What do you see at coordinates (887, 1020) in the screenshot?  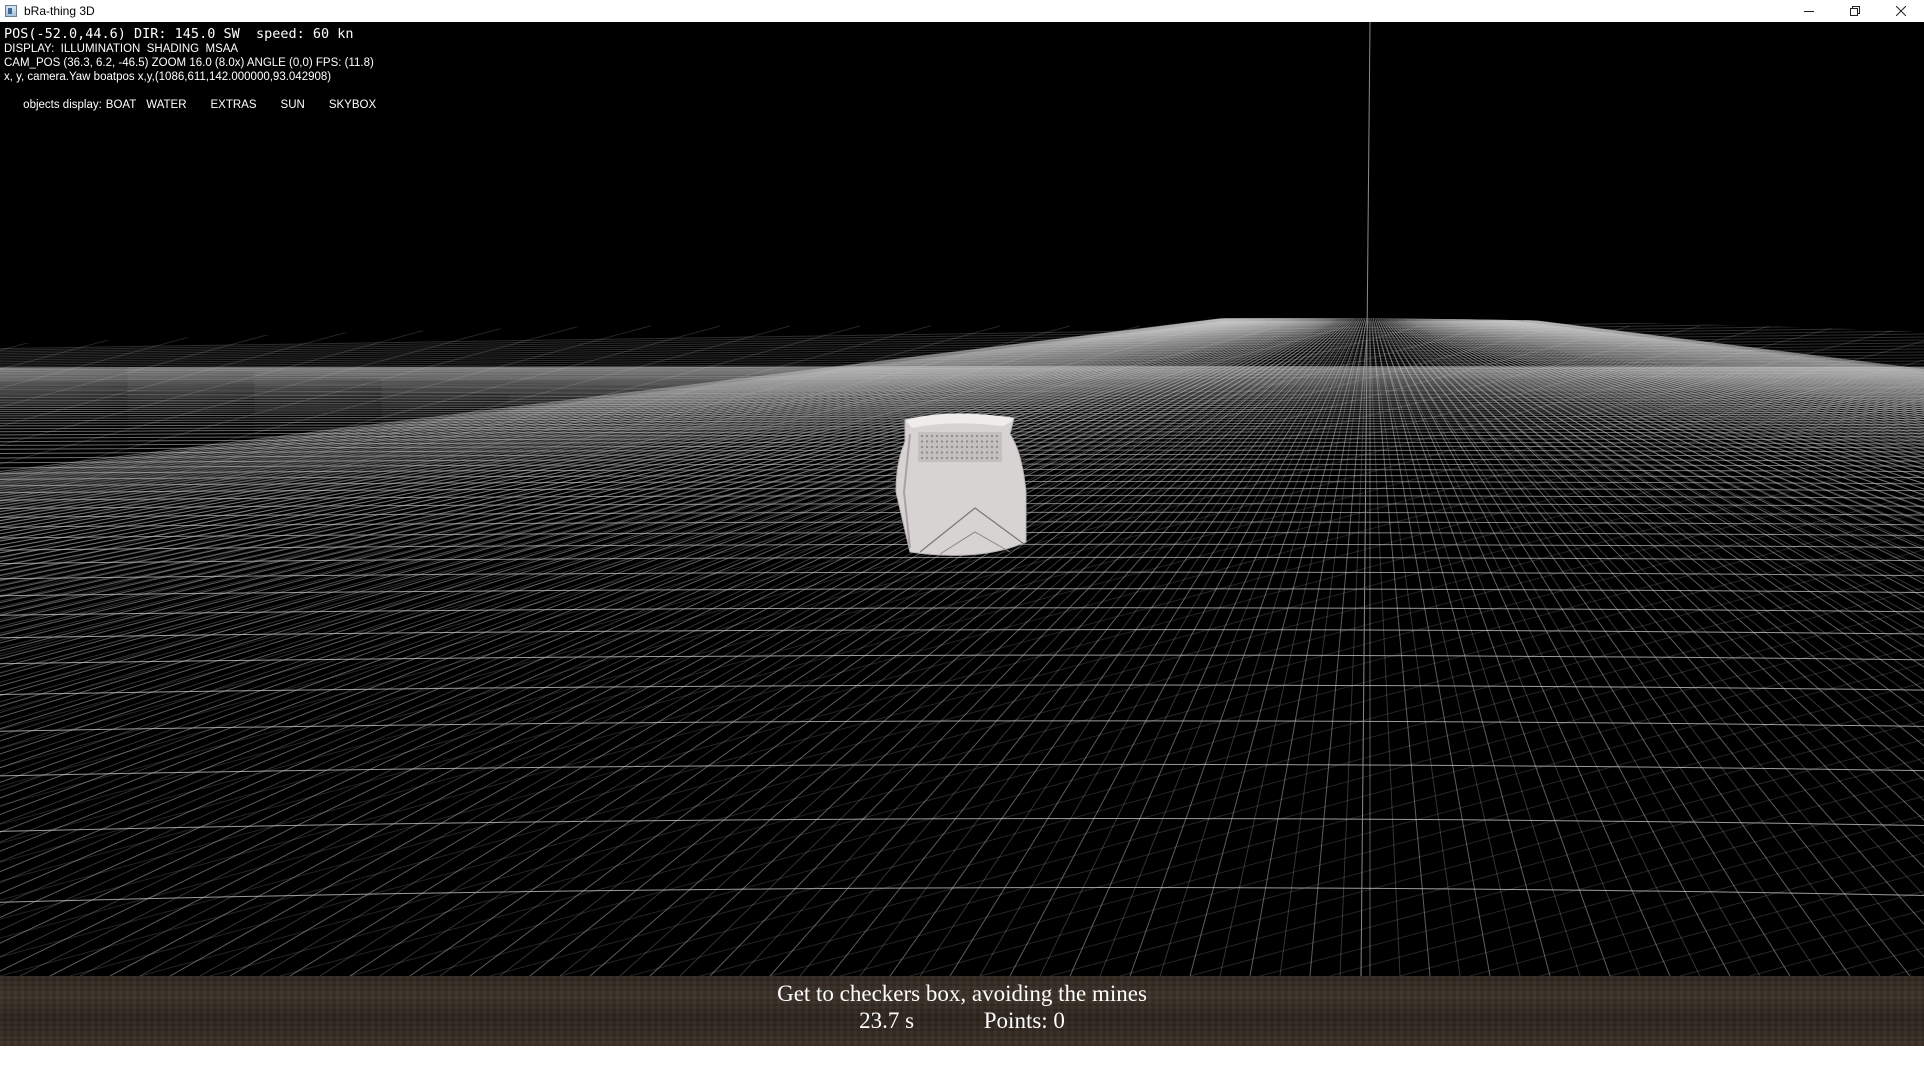 I see `timer-text: 23.7 s` at bounding box center [887, 1020].